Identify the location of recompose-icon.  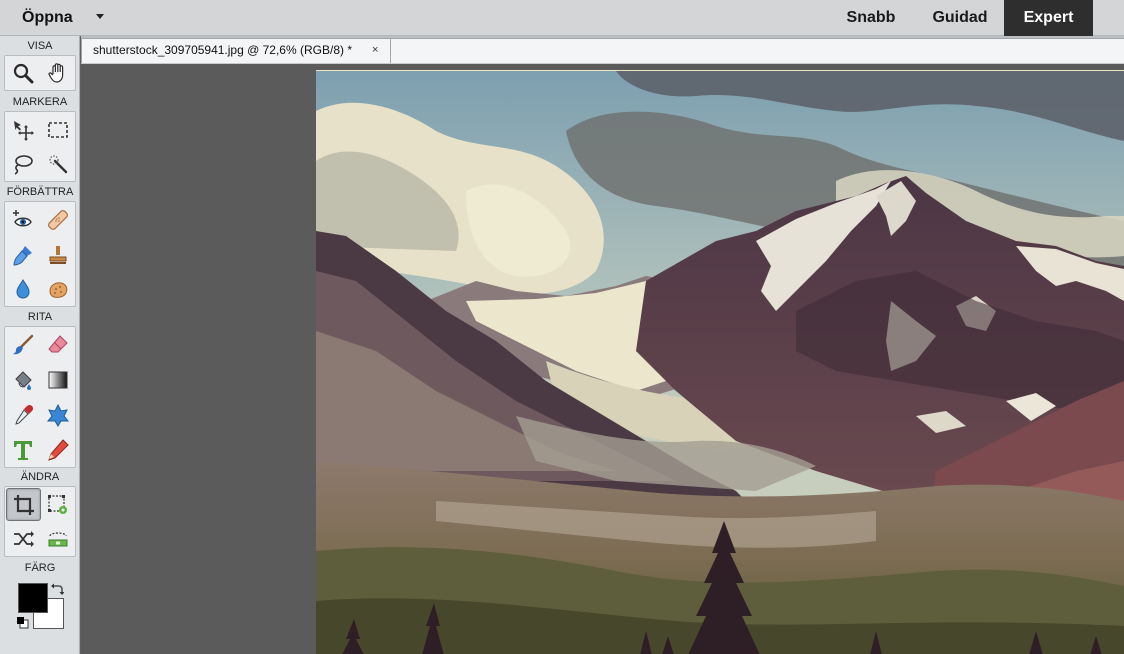
(57, 504).